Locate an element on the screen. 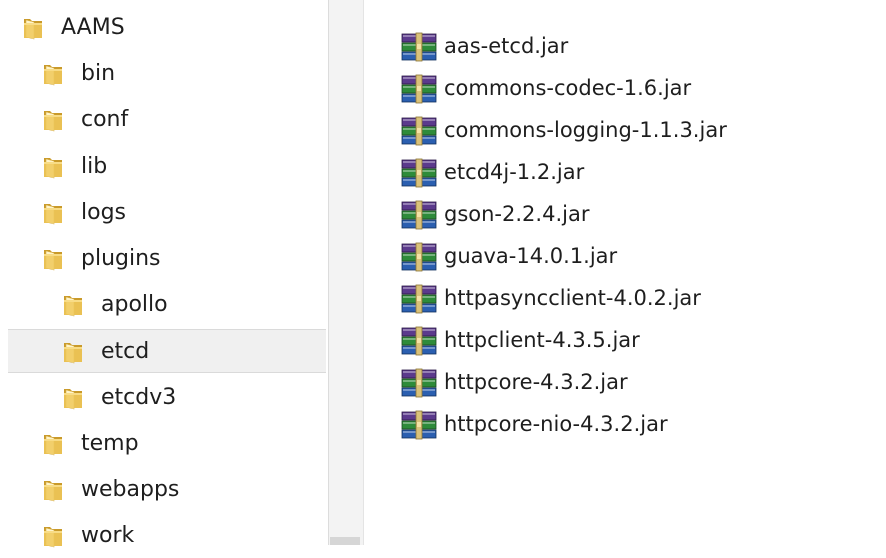 Image resolution: width=886 pixels, height=558 pixels. tree-item-conf: conf is located at coordinates (167, 120).